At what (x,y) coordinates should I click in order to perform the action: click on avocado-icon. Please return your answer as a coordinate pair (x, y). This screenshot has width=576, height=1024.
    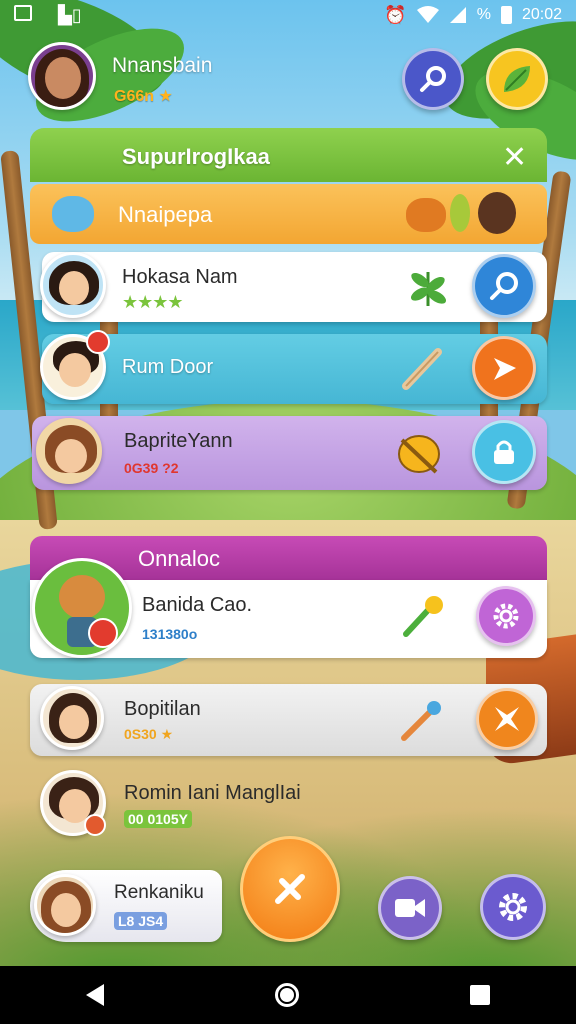
    Looking at the image, I should click on (460, 213).